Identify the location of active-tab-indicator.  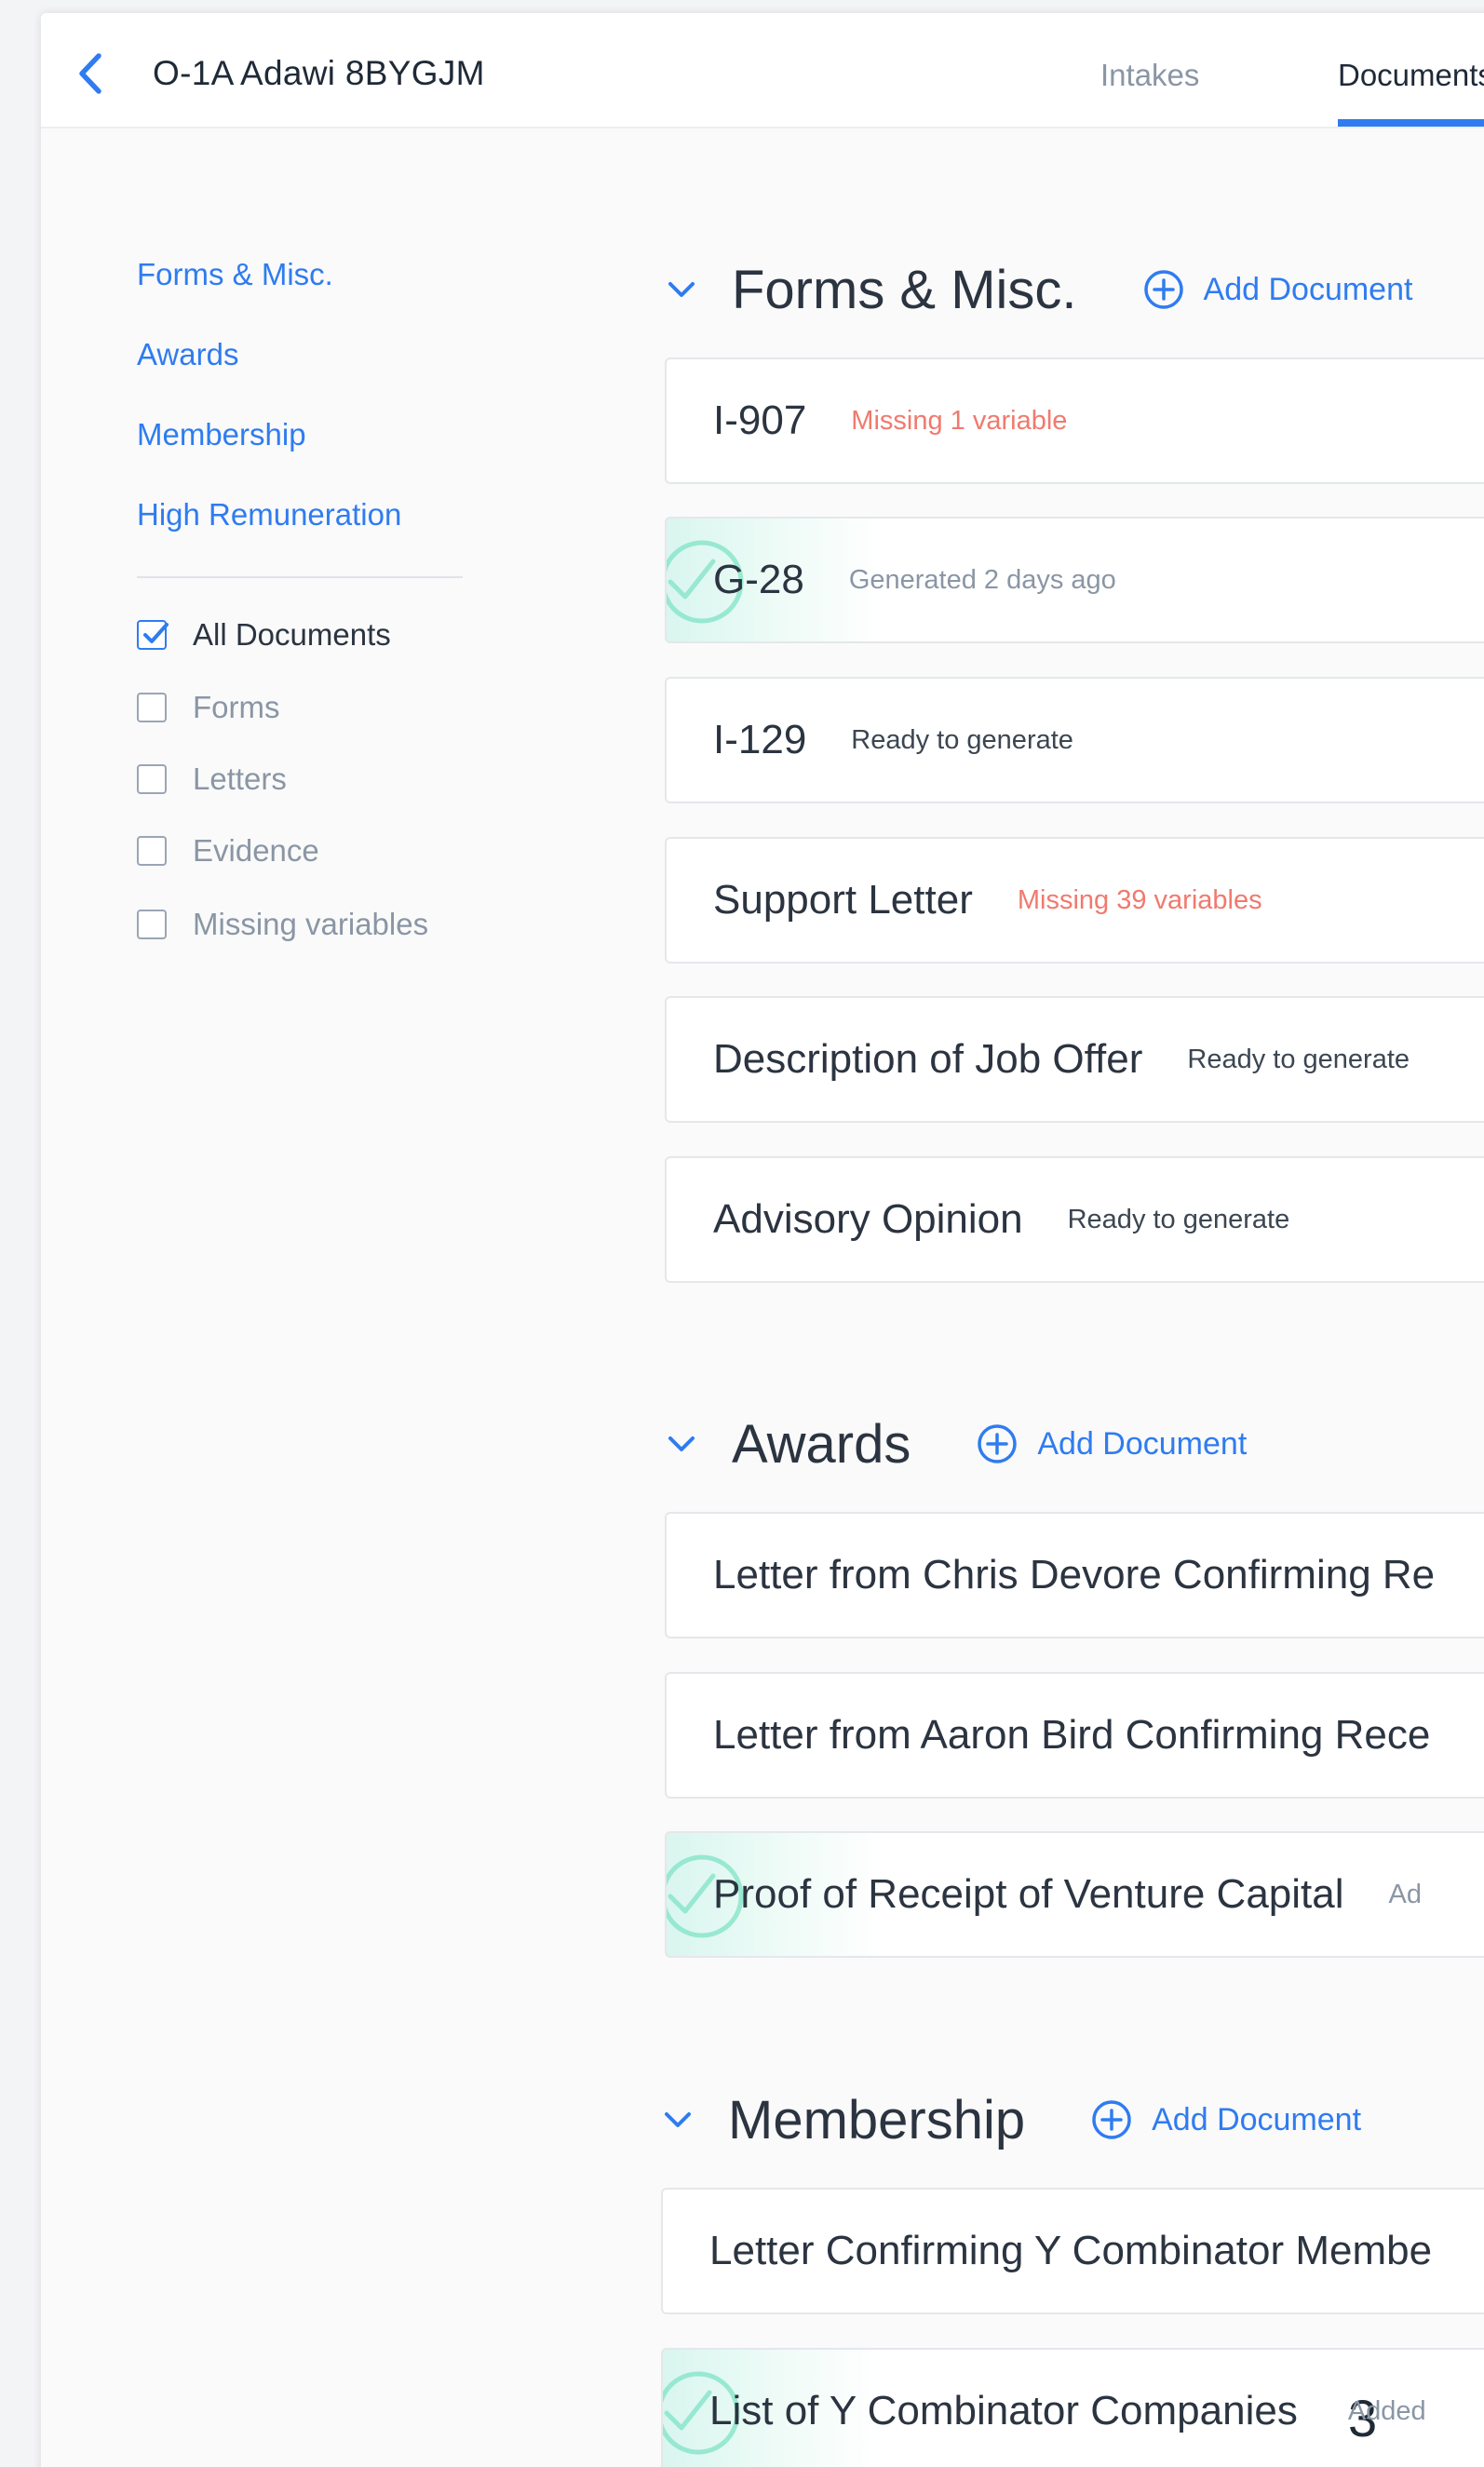
(1411, 123).